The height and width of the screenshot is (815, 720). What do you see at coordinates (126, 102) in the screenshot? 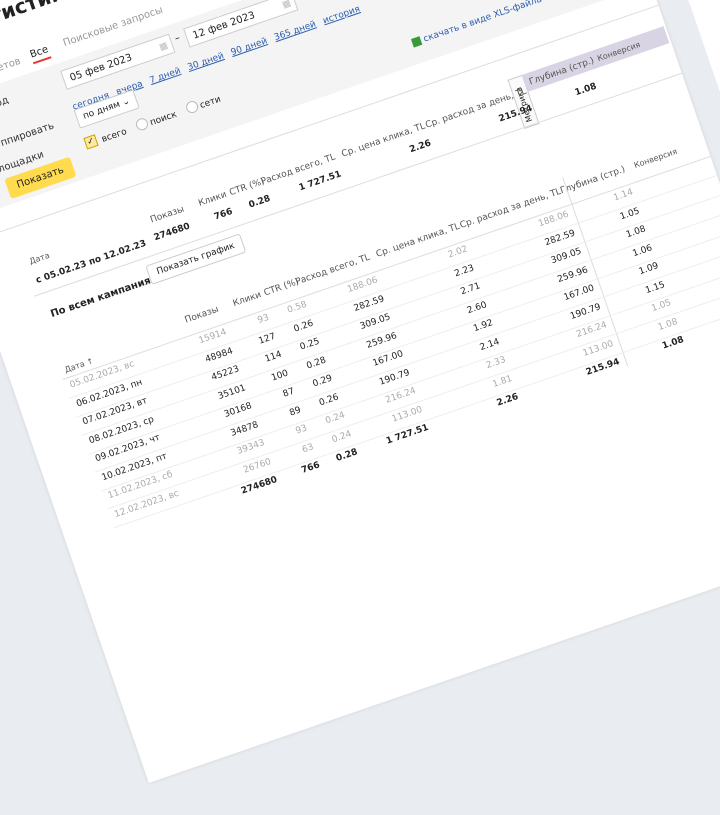
I see `chevron-down-icon: ⌄` at bounding box center [126, 102].